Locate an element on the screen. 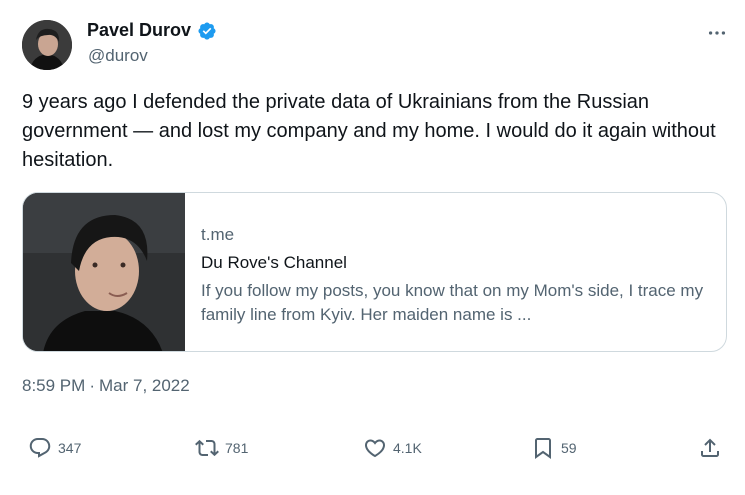 The image size is (745, 495). author-handle: @durov is located at coordinates (118, 56).